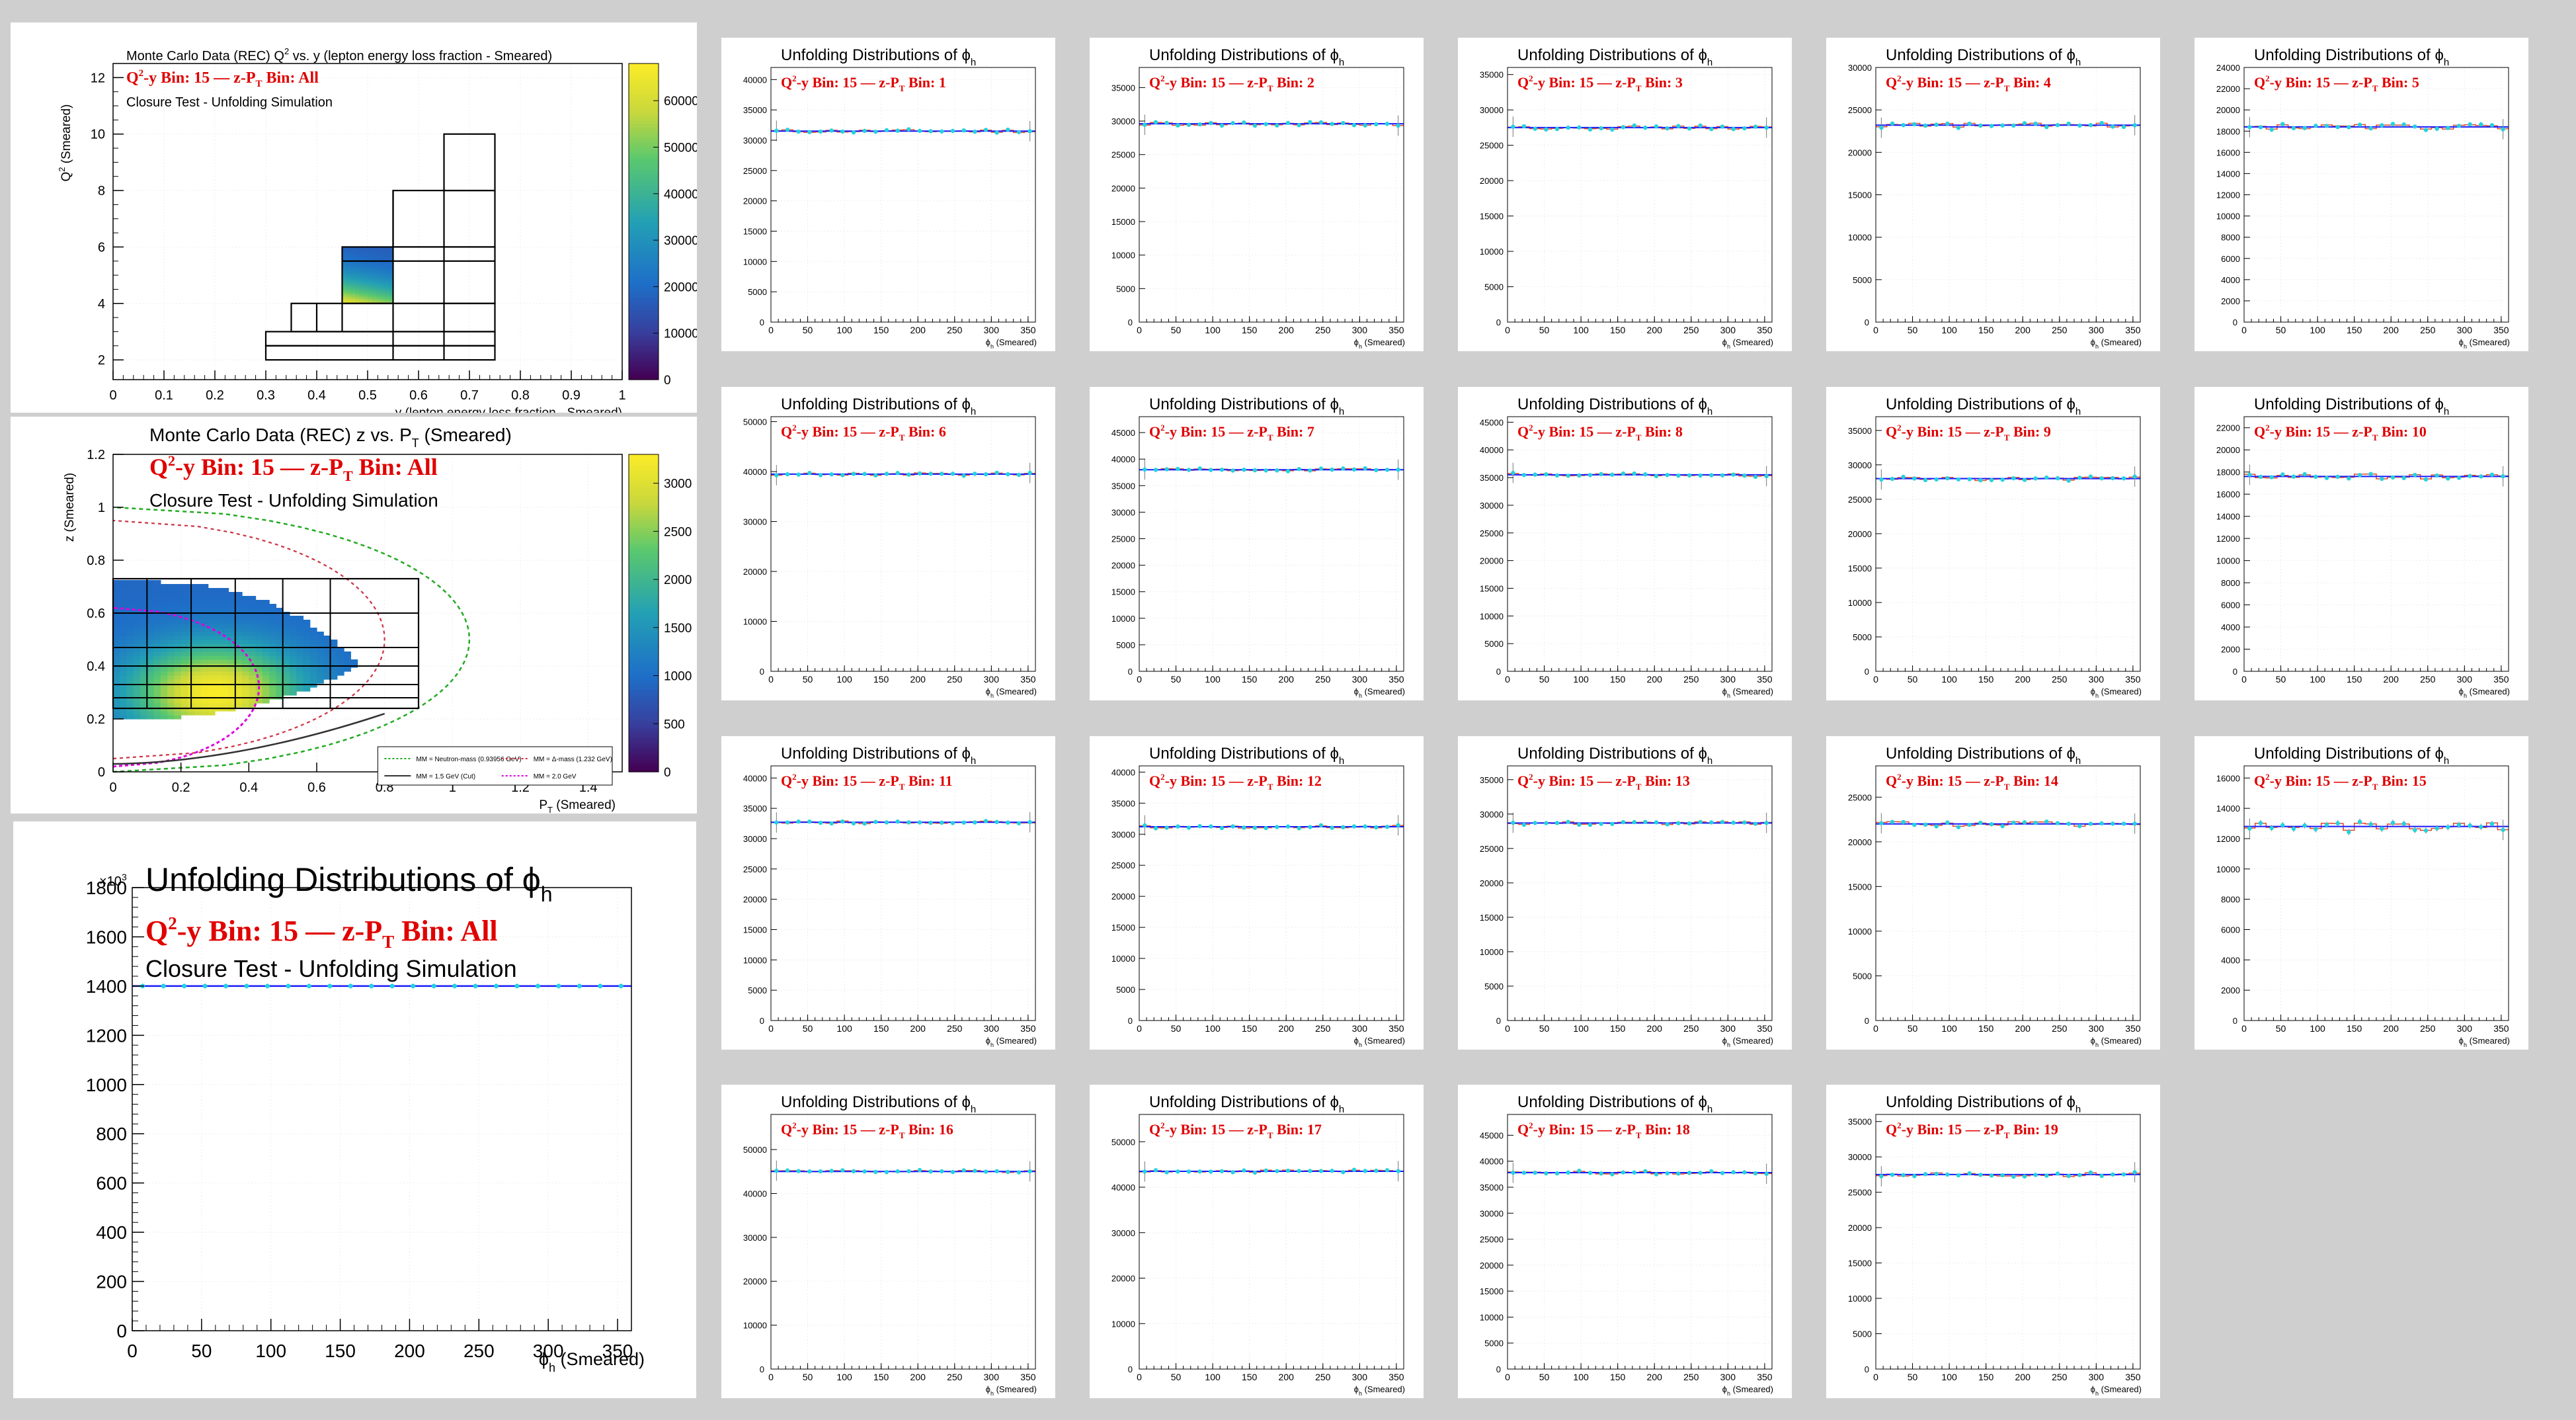  I want to click on colorbar-label: 40000, so click(680, 195).